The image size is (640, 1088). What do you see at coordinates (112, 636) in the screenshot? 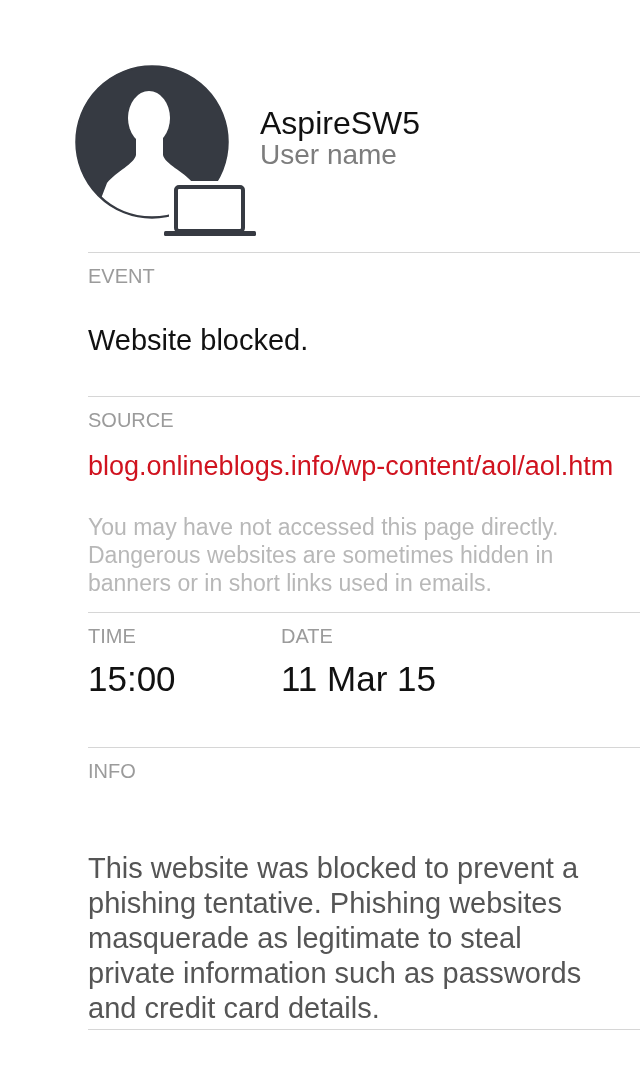
I see `field-label: TIME` at bounding box center [112, 636].